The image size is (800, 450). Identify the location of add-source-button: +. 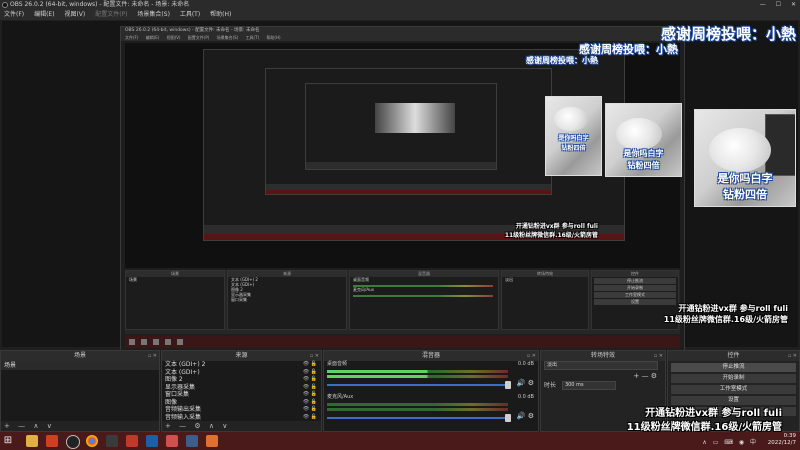
(168, 426).